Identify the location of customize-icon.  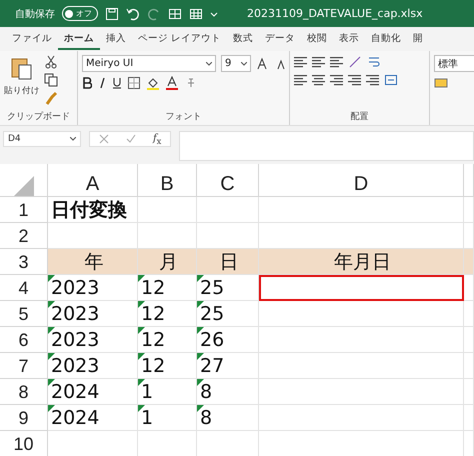
(214, 14).